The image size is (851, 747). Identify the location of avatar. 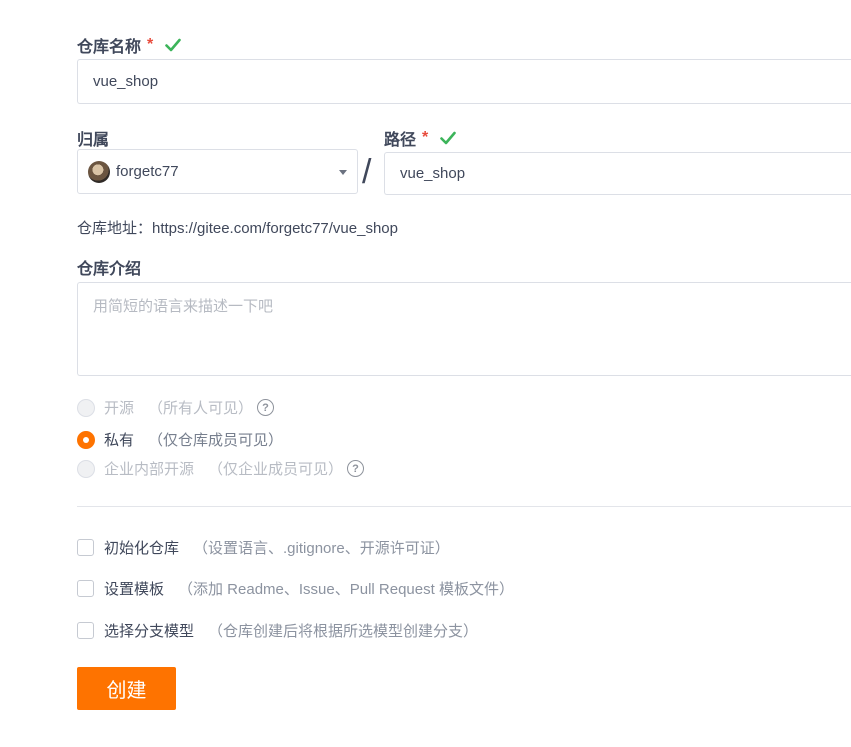
(99, 171).